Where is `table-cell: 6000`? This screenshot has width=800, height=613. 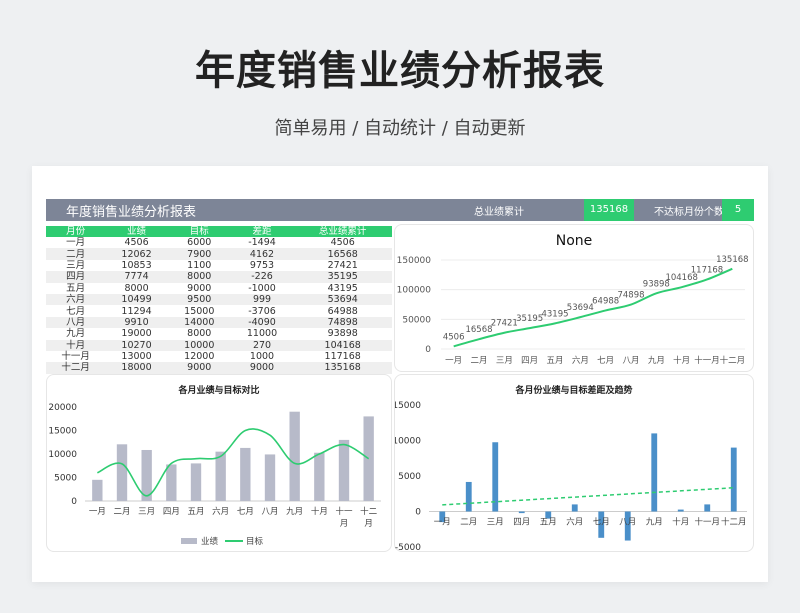
table-cell: 6000 is located at coordinates (199, 243).